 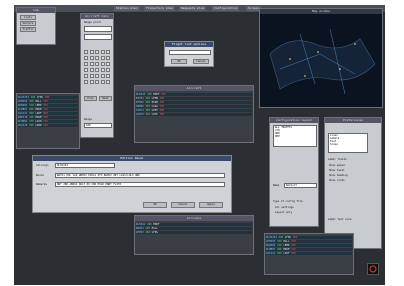 I want to click on edition-dialog-title: Edition Panel, so click(x=132, y=158).